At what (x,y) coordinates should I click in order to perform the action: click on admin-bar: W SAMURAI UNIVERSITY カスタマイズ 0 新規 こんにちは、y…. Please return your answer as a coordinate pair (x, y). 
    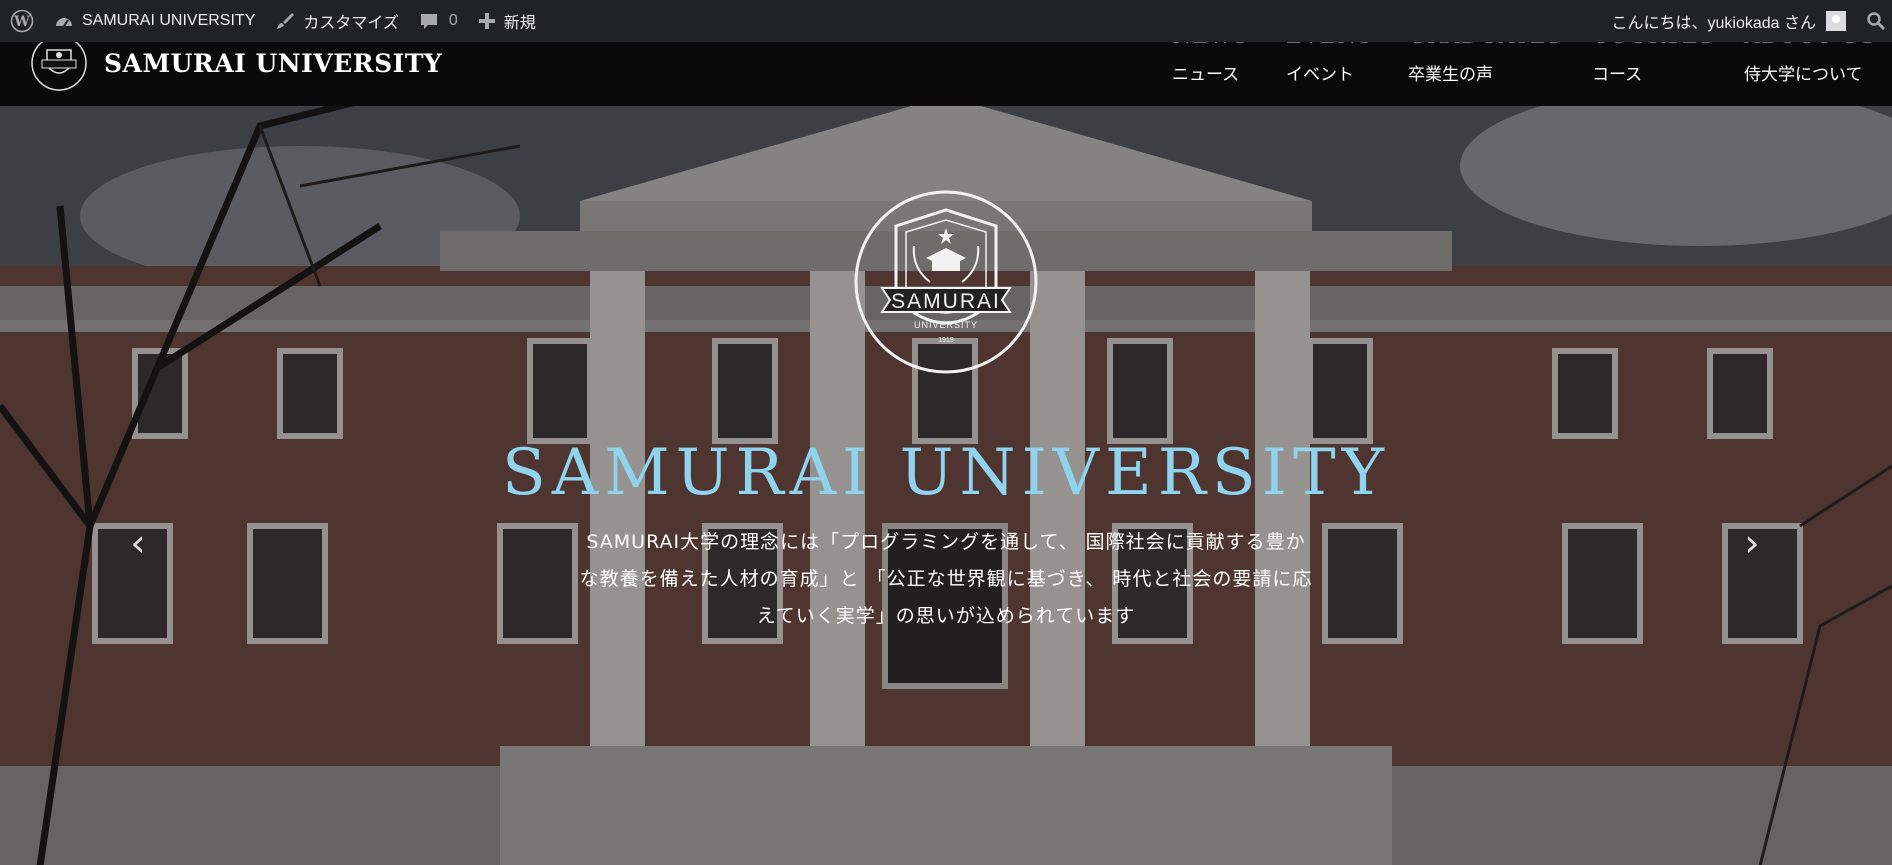
    Looking at the image, I should click on (946, 21).